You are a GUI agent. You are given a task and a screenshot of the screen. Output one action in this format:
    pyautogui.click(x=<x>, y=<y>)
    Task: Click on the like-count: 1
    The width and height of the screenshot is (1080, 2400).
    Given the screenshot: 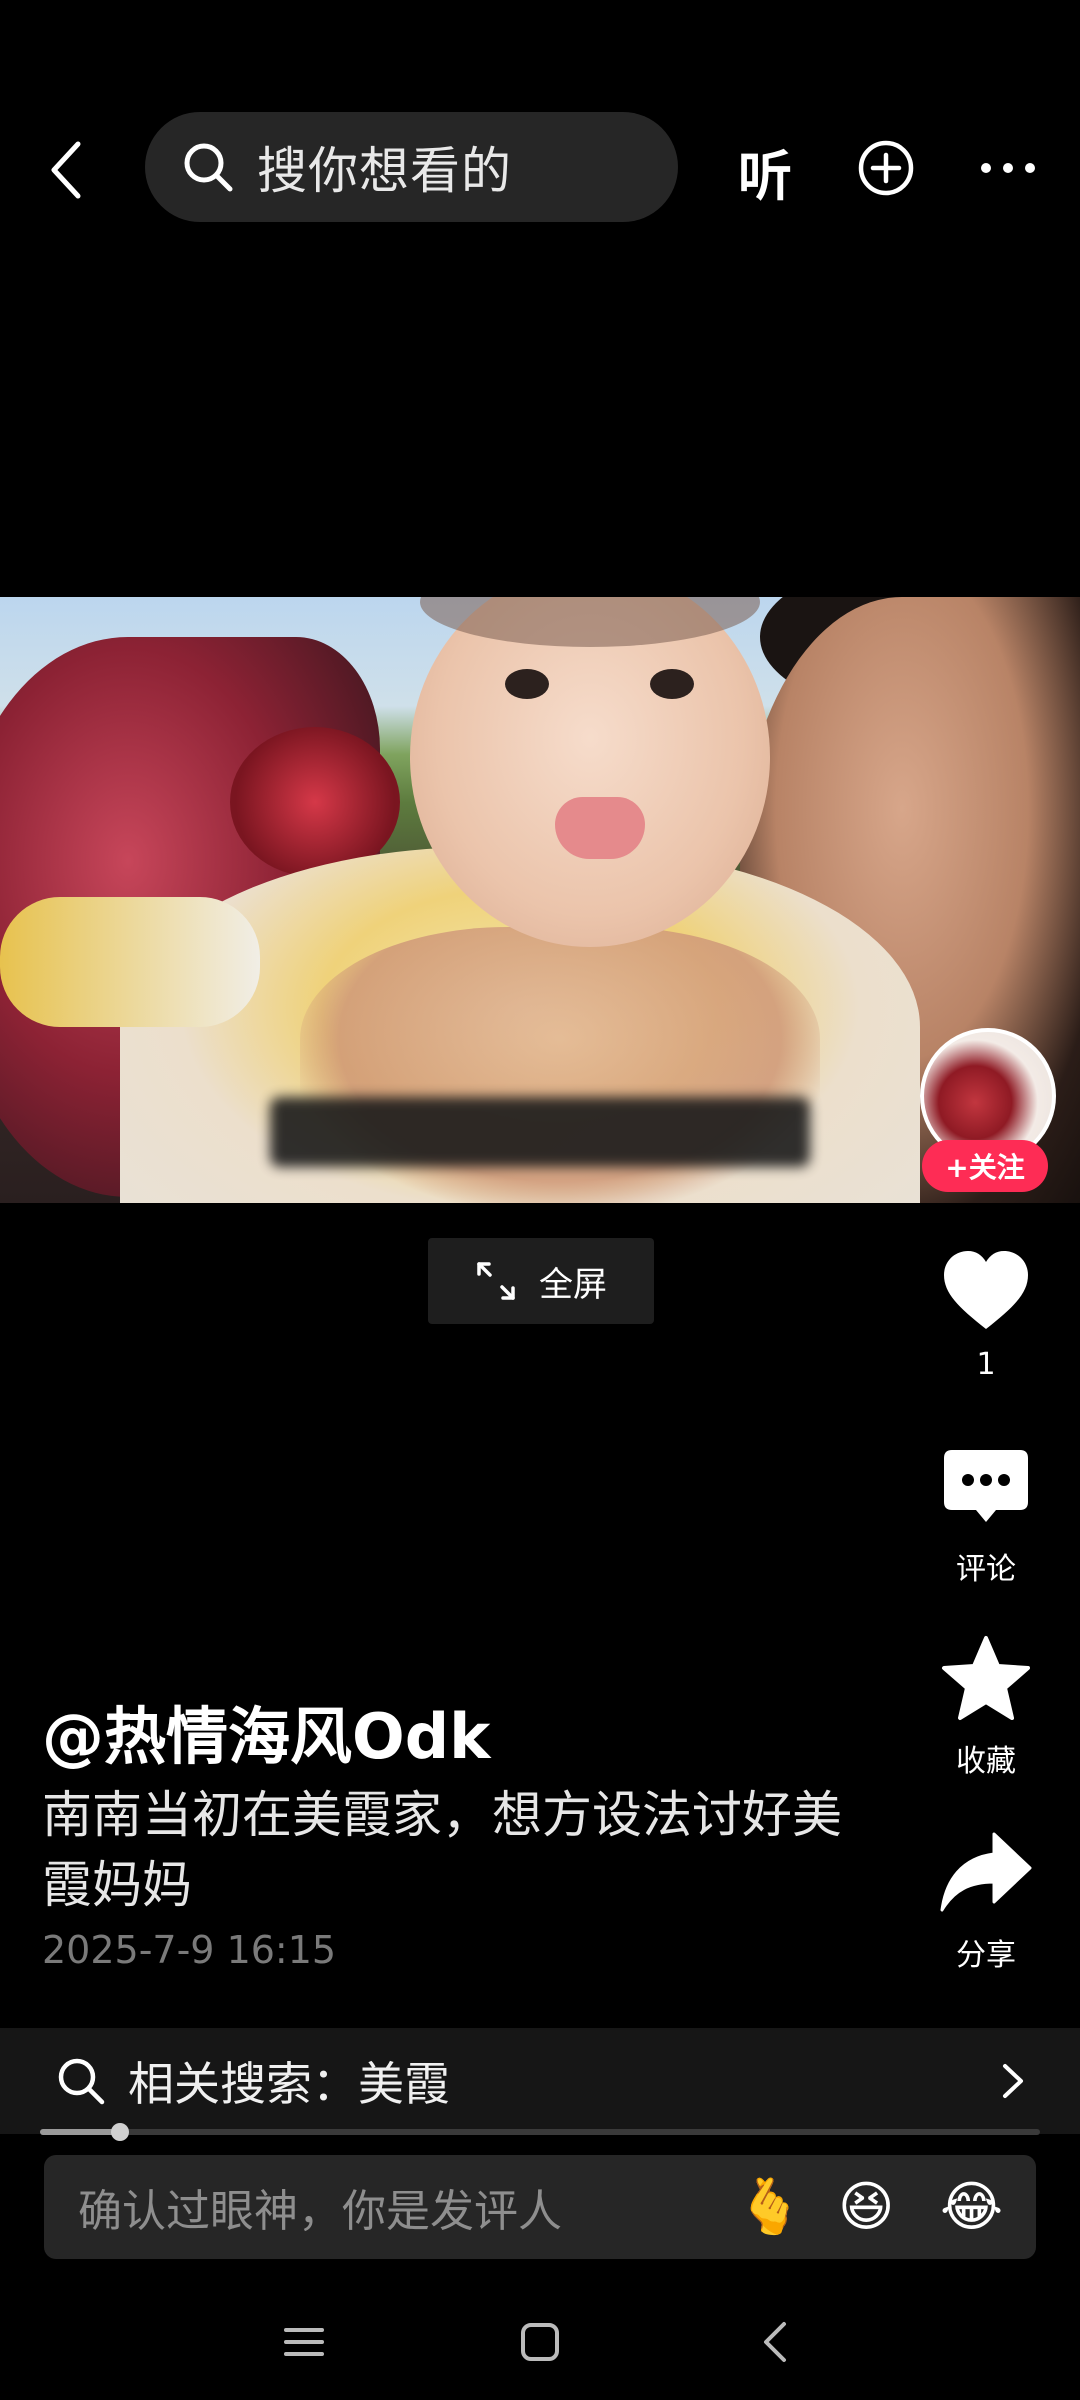 What is the action you would take?
    pyautogui.click(x=986, y=1364)
    